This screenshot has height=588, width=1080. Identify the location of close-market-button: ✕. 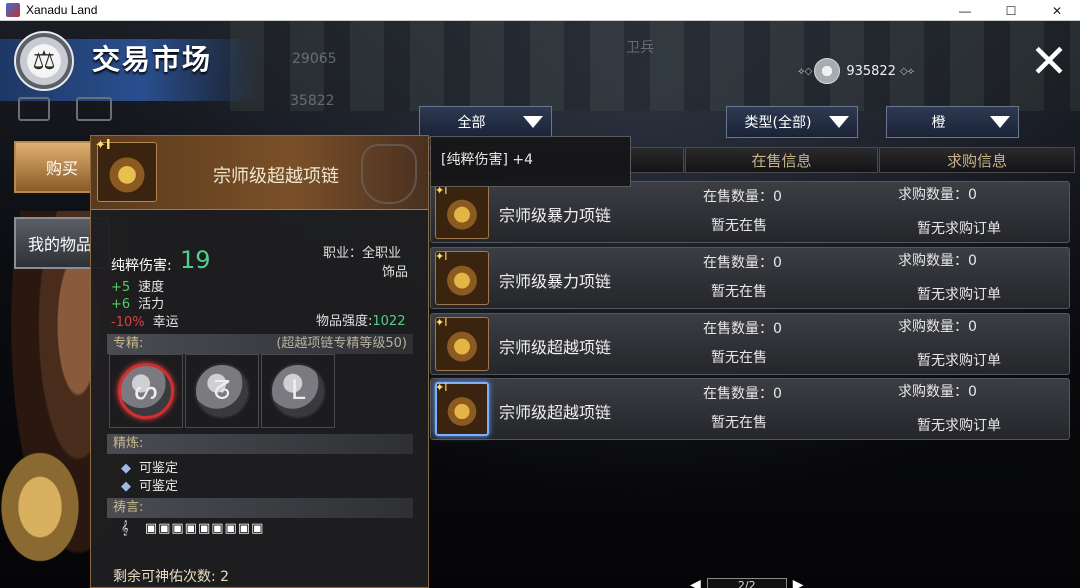
(1049, 61).